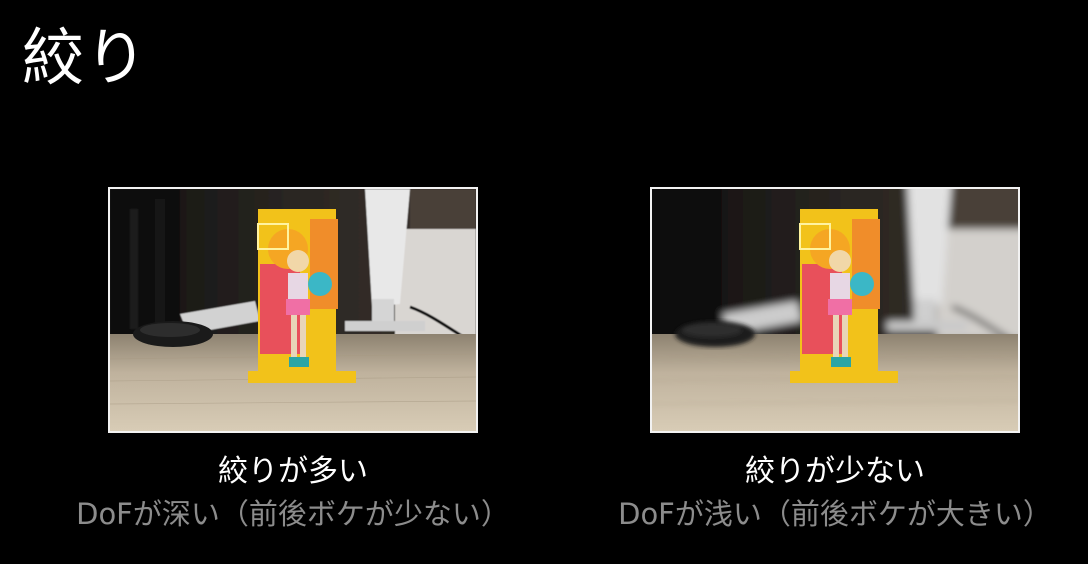  Describe the element at coordinates (293, 471) in the screenshot. I see `caption-main: 絞りが多い` at that location.